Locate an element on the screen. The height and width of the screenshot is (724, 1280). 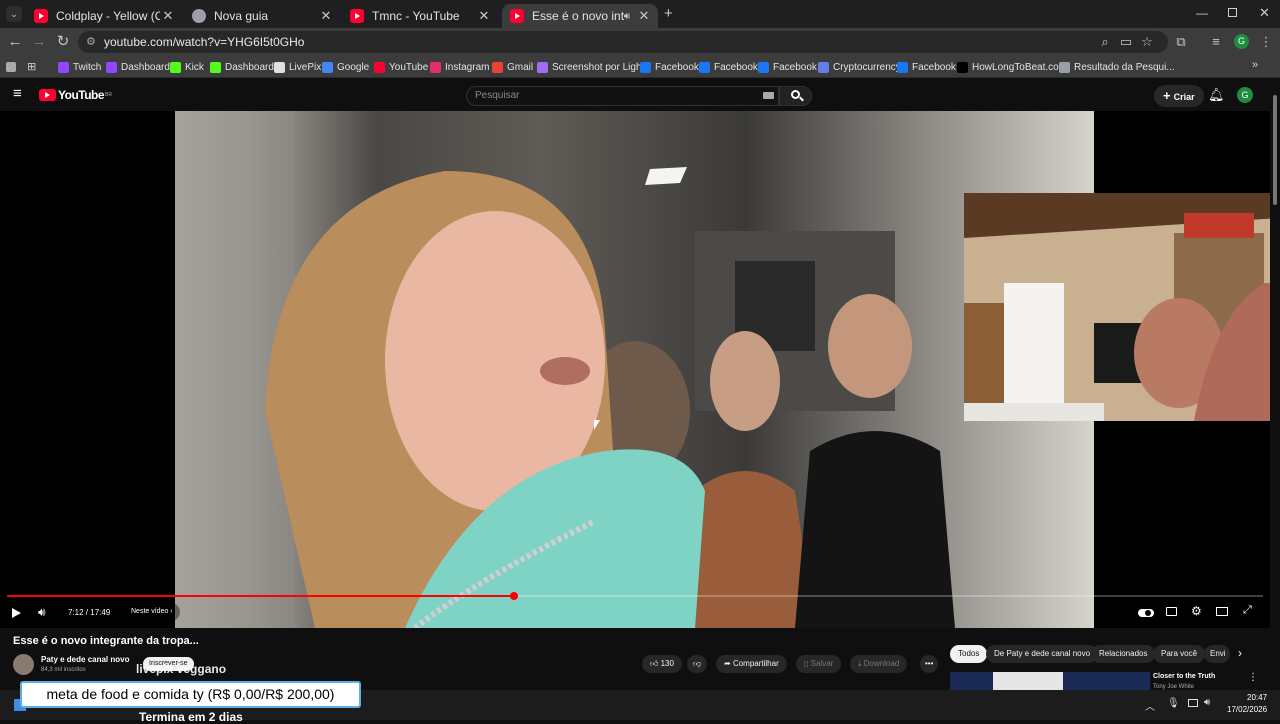
forward-icon: → is located at coordinates (39, 42).